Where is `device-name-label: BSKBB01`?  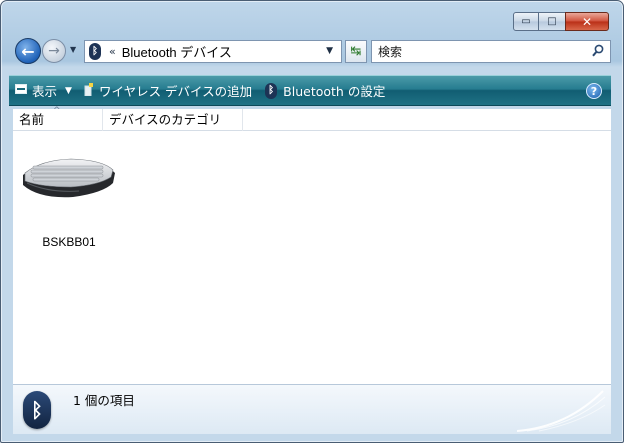
device-name-label: BSKBB01 is located at coordinates (69, 242).